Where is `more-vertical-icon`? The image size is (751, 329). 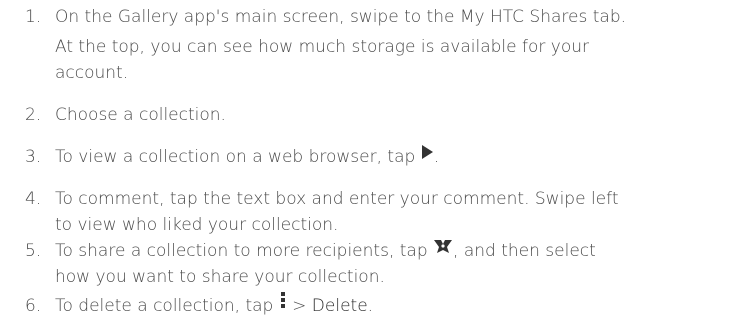
more-vertical-icon is located at coordinates (283, 304).